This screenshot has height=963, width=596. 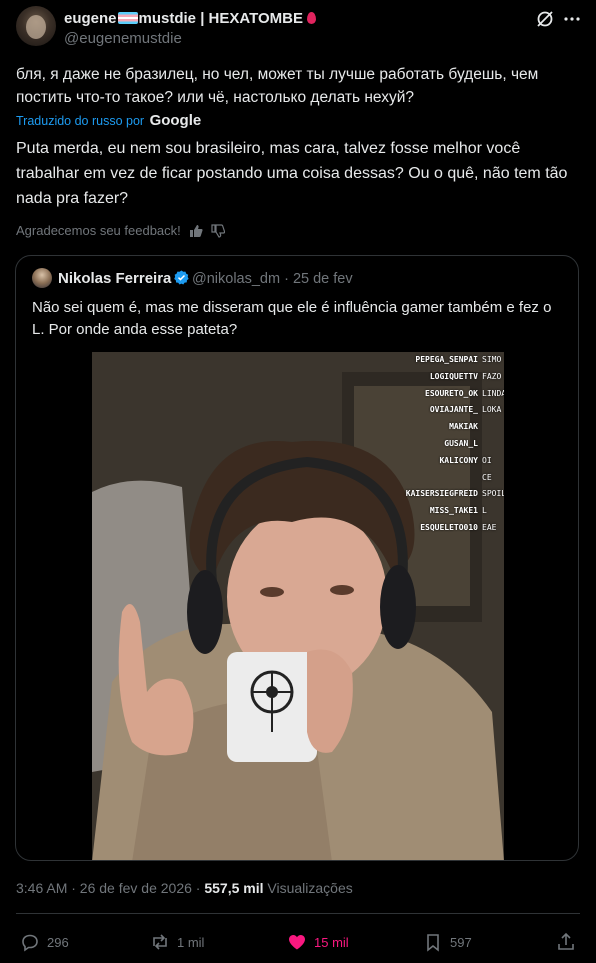 What do you see at coordinates (433, 943) in the screenshot?
I see `bookmark-icon` at bounding box center [433, 943].